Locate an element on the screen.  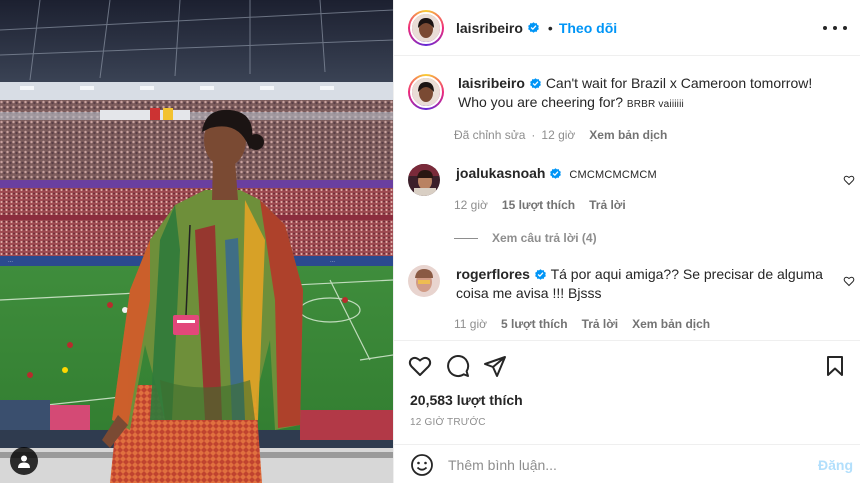
comment-body: joalukasnoah CMCMCMCMCM is located at coordinates (646, 180).